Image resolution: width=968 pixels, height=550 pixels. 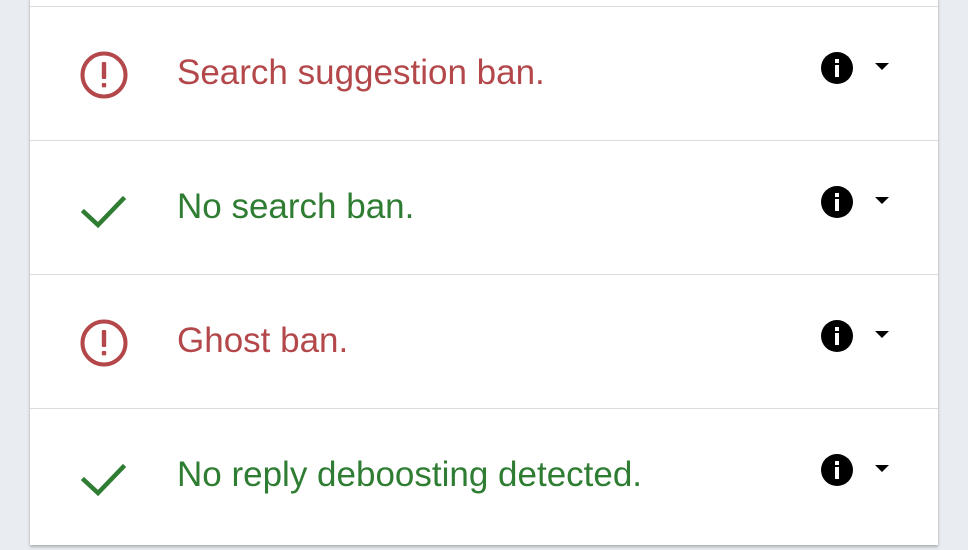 I want to click on result-text: No search ban., so click(x=296, y=206).